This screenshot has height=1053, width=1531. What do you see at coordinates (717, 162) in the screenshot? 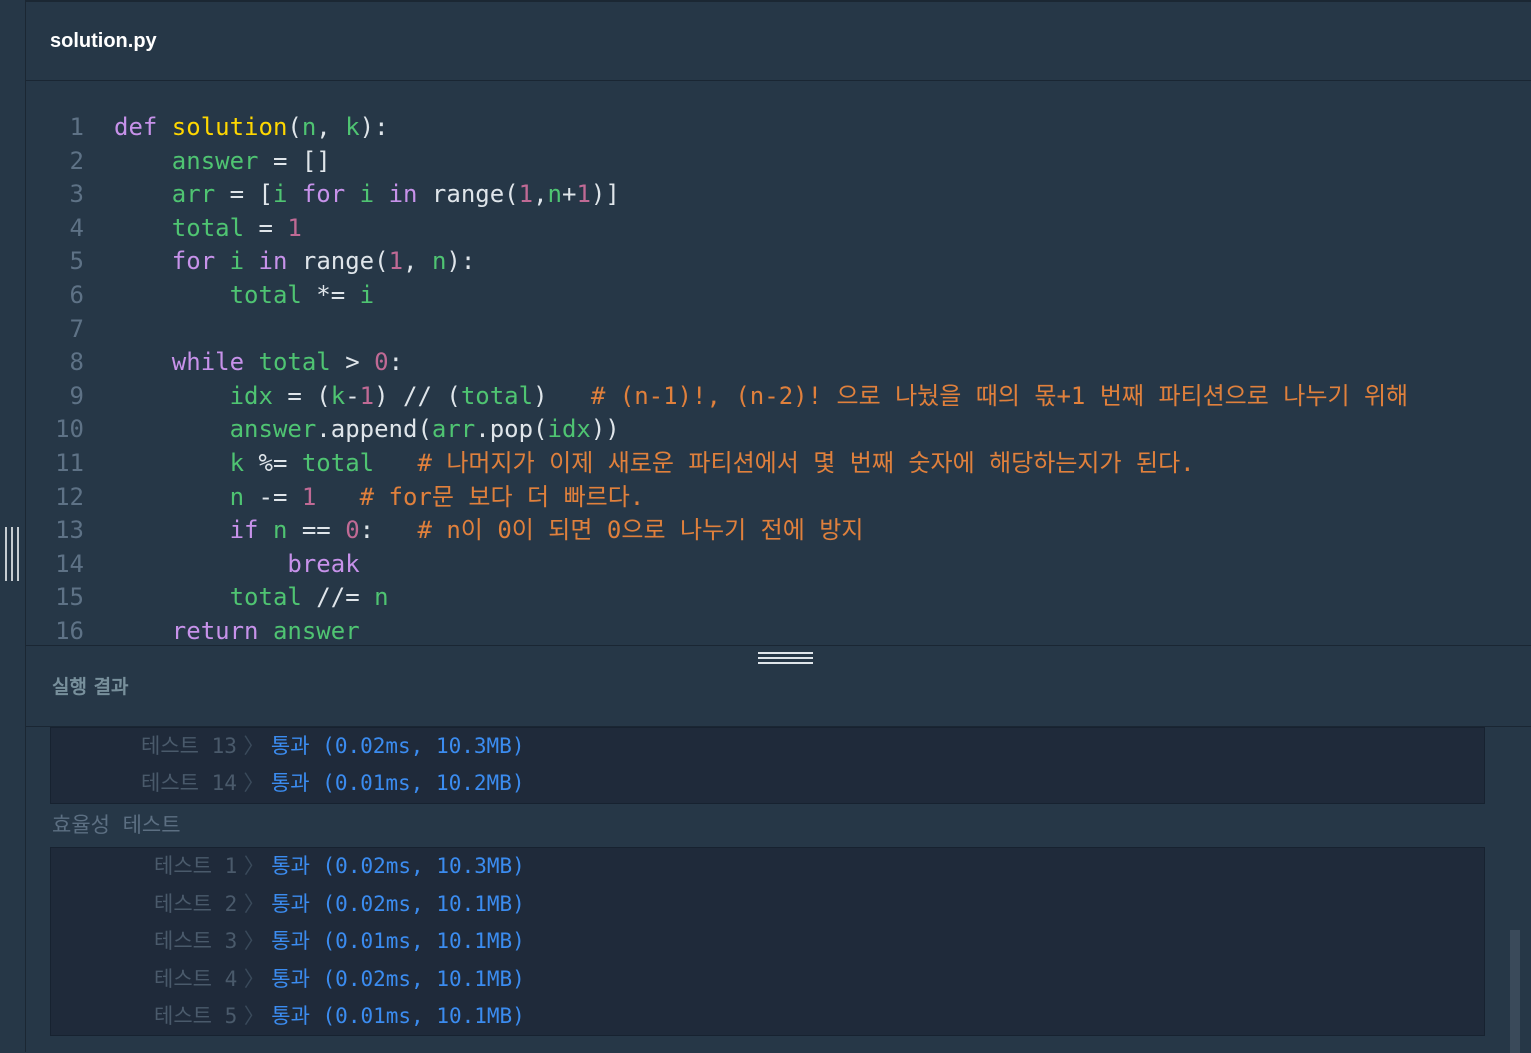
I see `code-line: 2 answer = []` at bounding box center [717, 162].